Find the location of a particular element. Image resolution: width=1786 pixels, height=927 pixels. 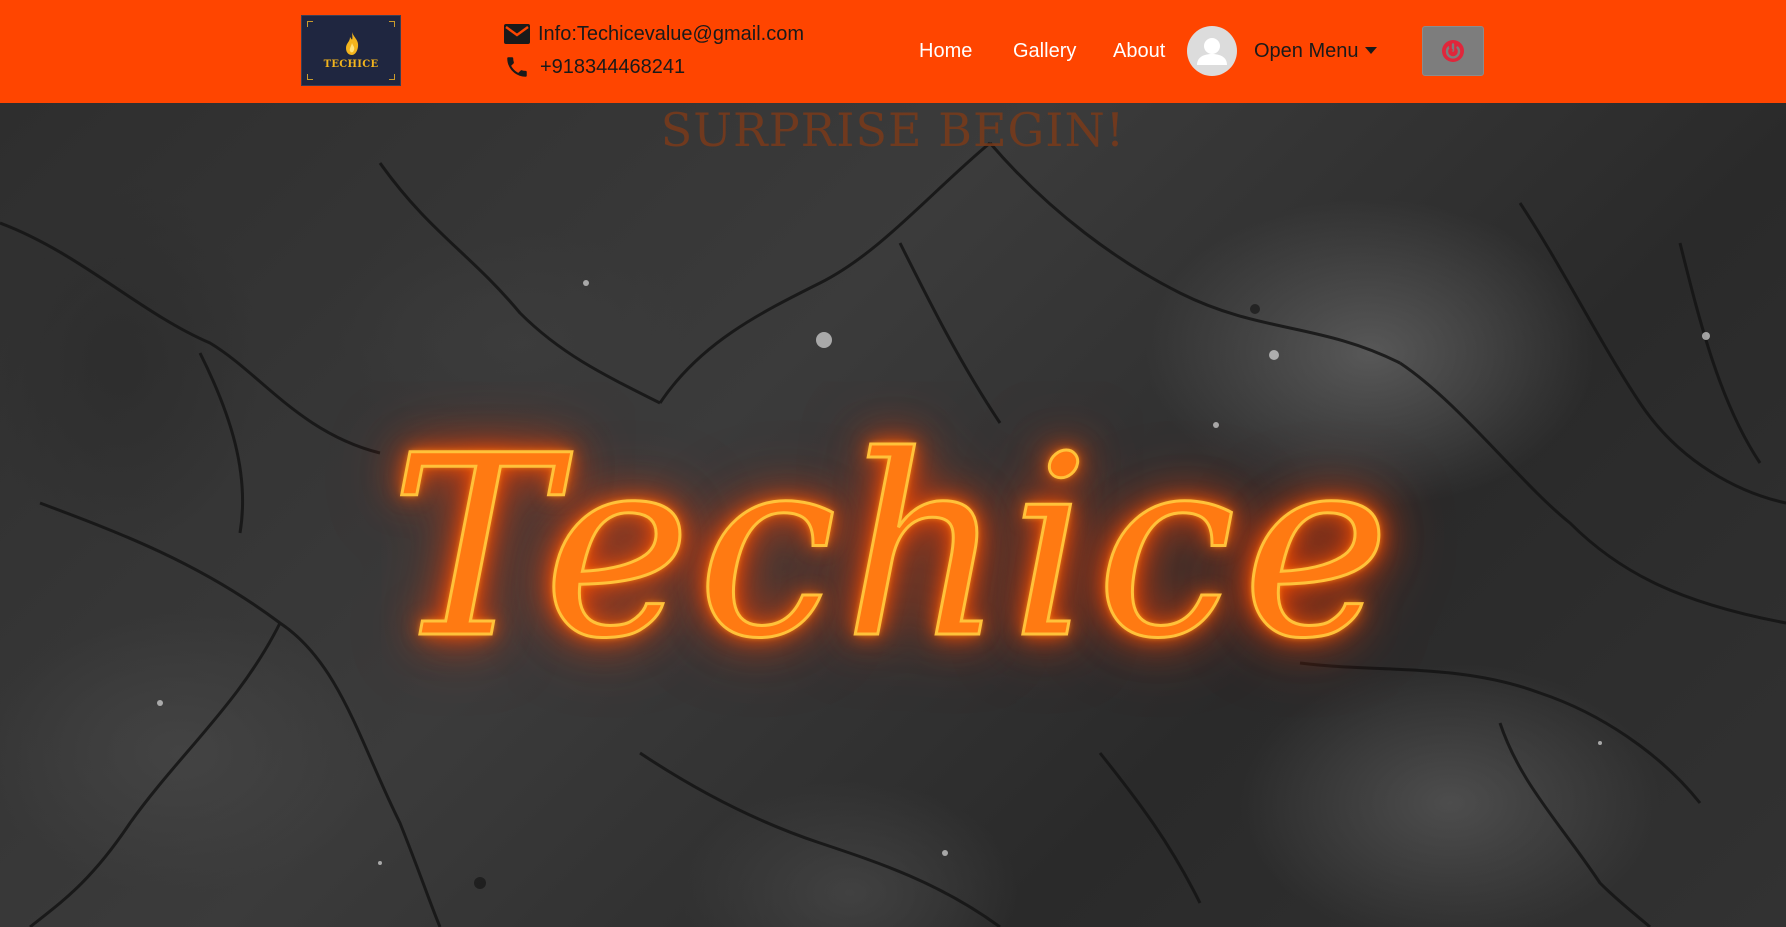

open-menu-label: Open Menu is located at coordinates (1306, 51).